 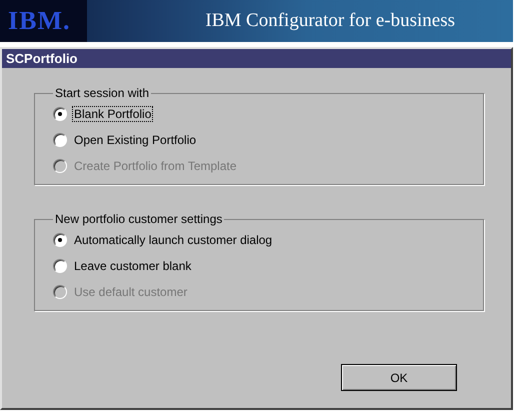 What do you see at coordinates (173, 240) in the screenshot?
I see `radio-label: Automatically launch customer dialog` at bounding box center [173, 240].